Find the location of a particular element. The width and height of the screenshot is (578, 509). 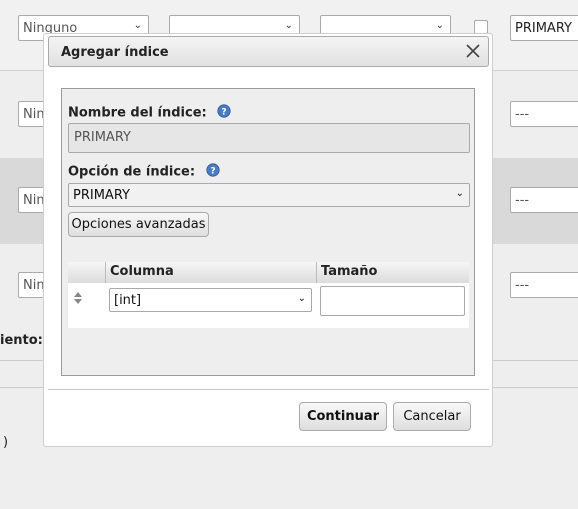

table-header-sort is located at coordinates (86, 272).